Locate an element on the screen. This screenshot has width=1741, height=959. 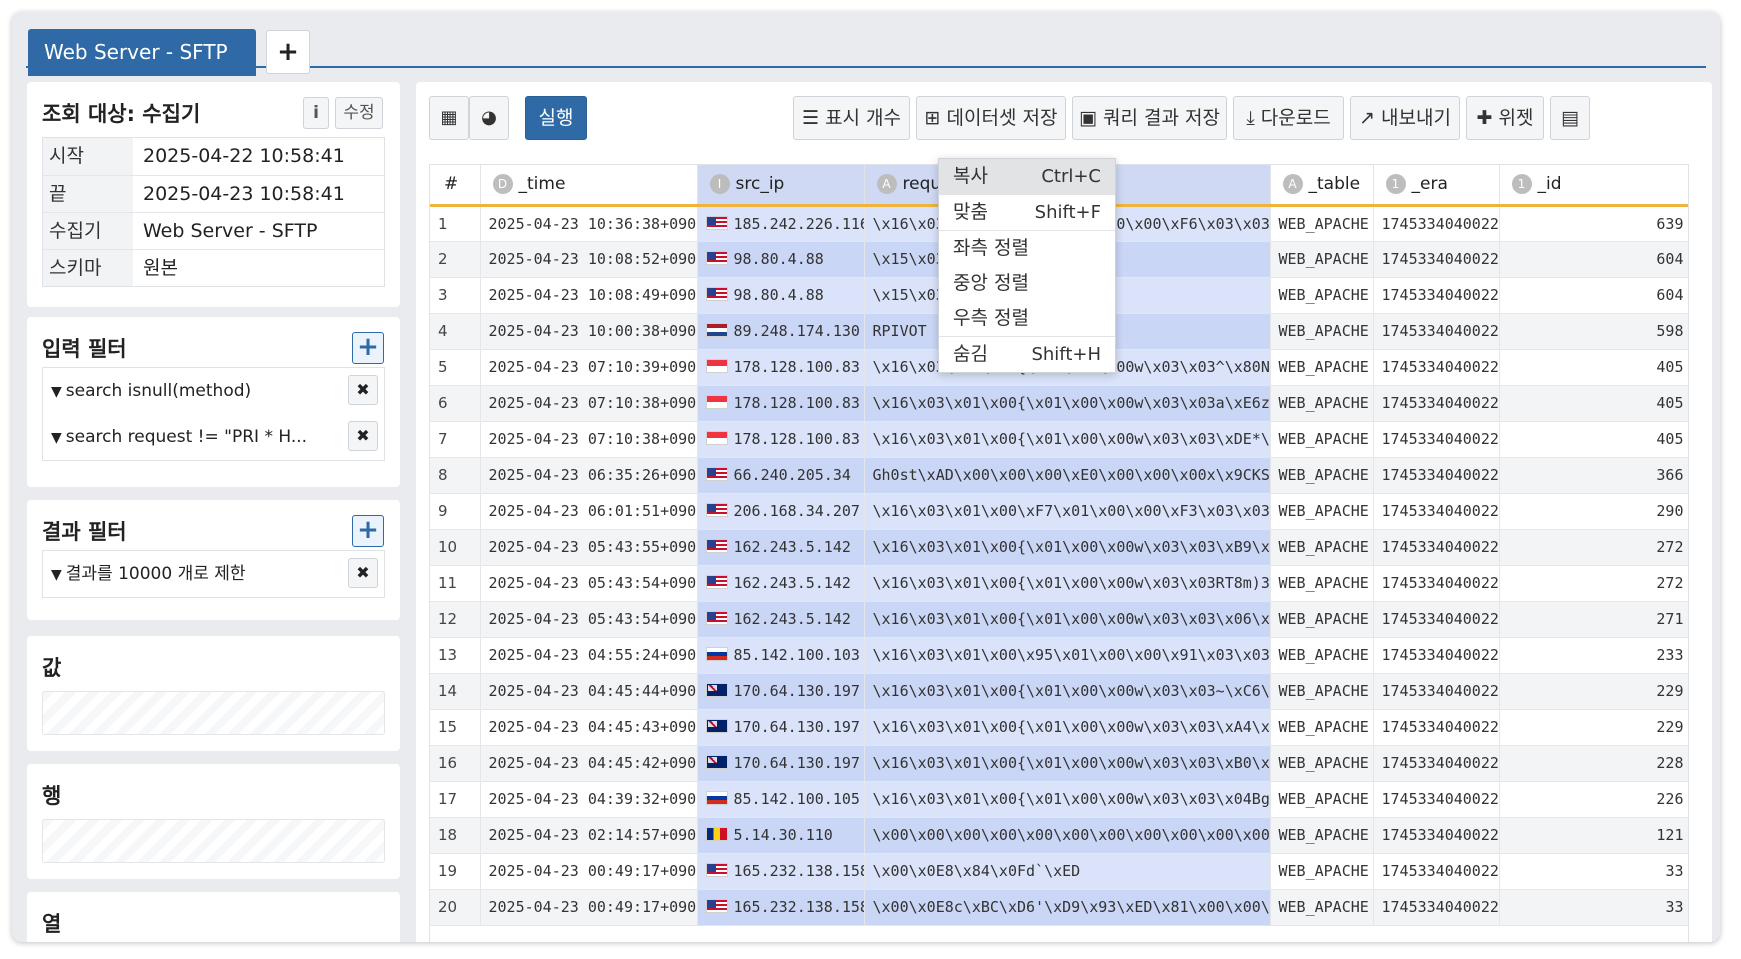
table-cell: 185.242.226.116 is located at coordinates (781, 223).